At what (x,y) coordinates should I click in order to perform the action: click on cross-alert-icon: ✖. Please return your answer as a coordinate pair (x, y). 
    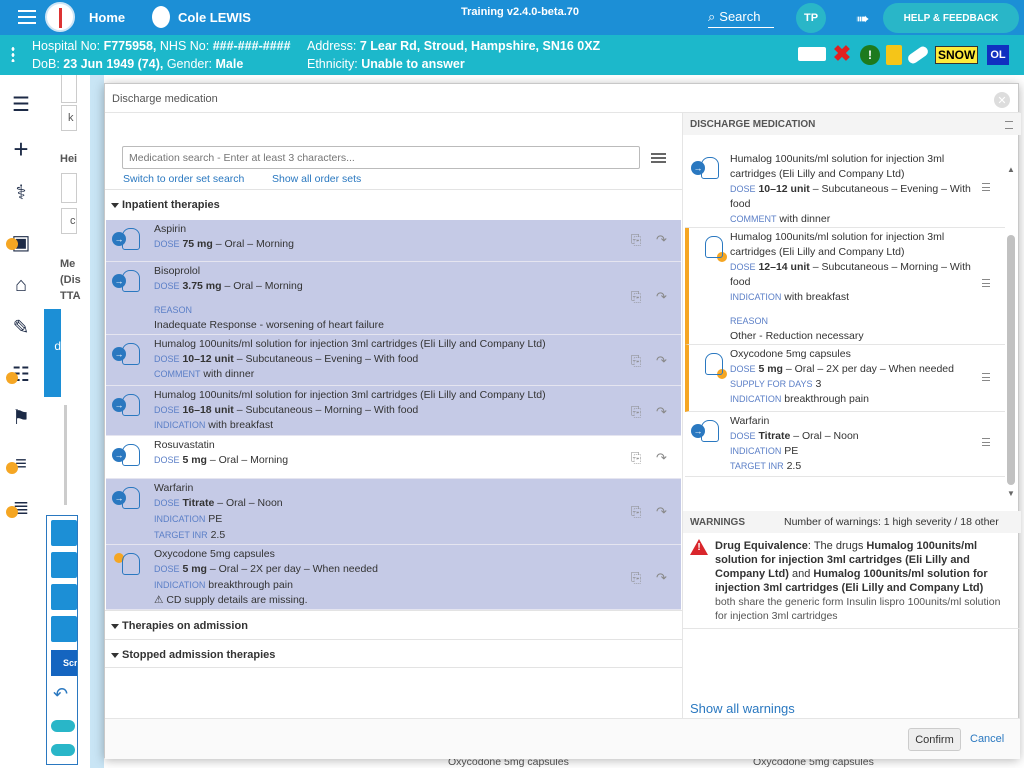
    Looking at the image, I should click on (842, 53).